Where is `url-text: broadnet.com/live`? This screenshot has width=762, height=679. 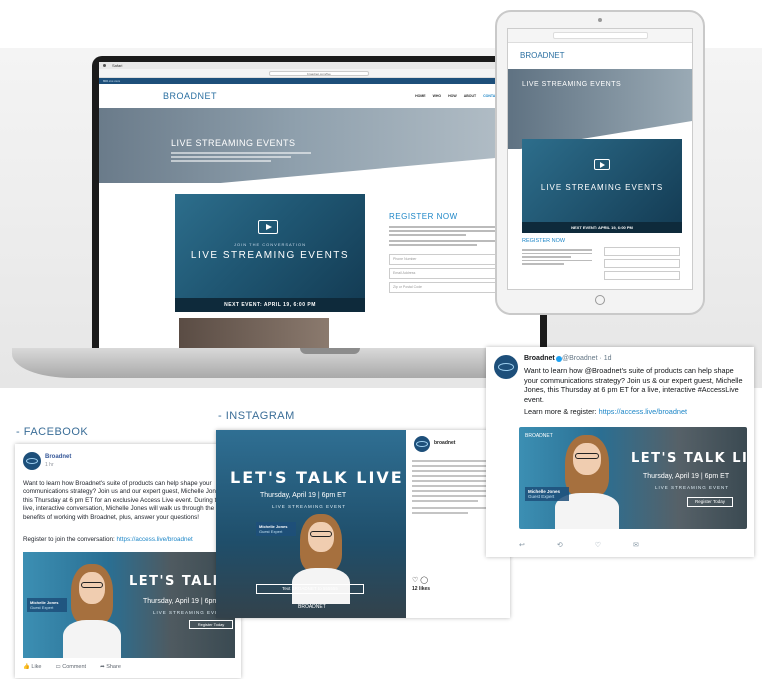
url-text: broadnet.com/live is located at coordinates (319, 74).